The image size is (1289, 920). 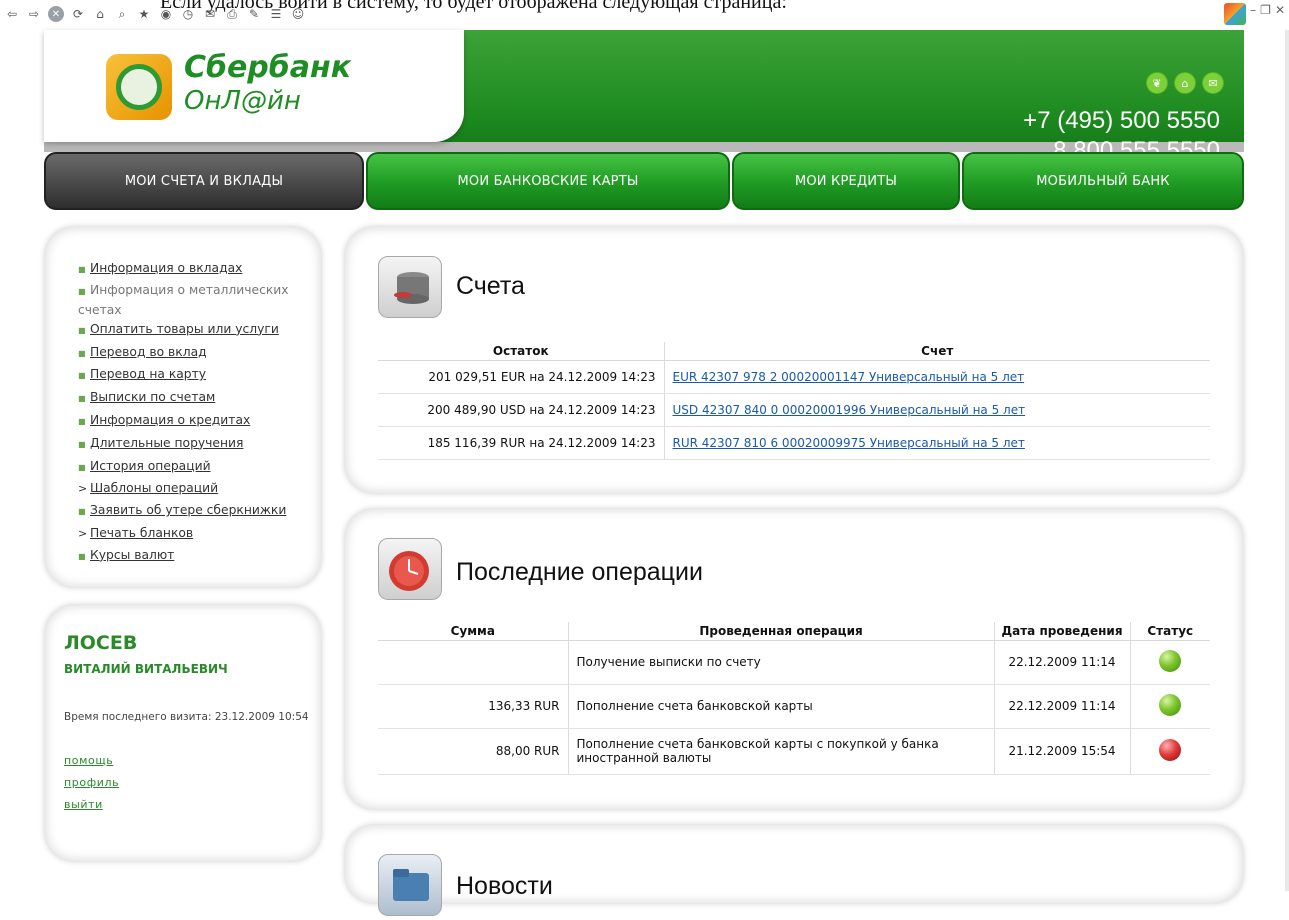 What do you see at coordinates (150, 466) in the screenshot?
I see `menu-link: История операций` at bounding box center [150, 466].